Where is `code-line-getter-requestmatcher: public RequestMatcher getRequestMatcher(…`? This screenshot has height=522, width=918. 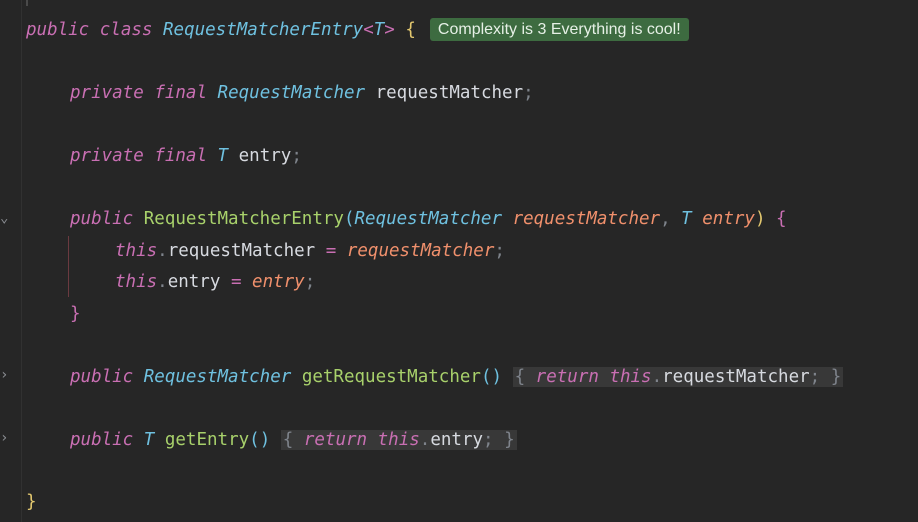
code-line-getter-requestmatcher: public RequestMatcher getRequestMatcher(… is located at coordinates (457, 377).